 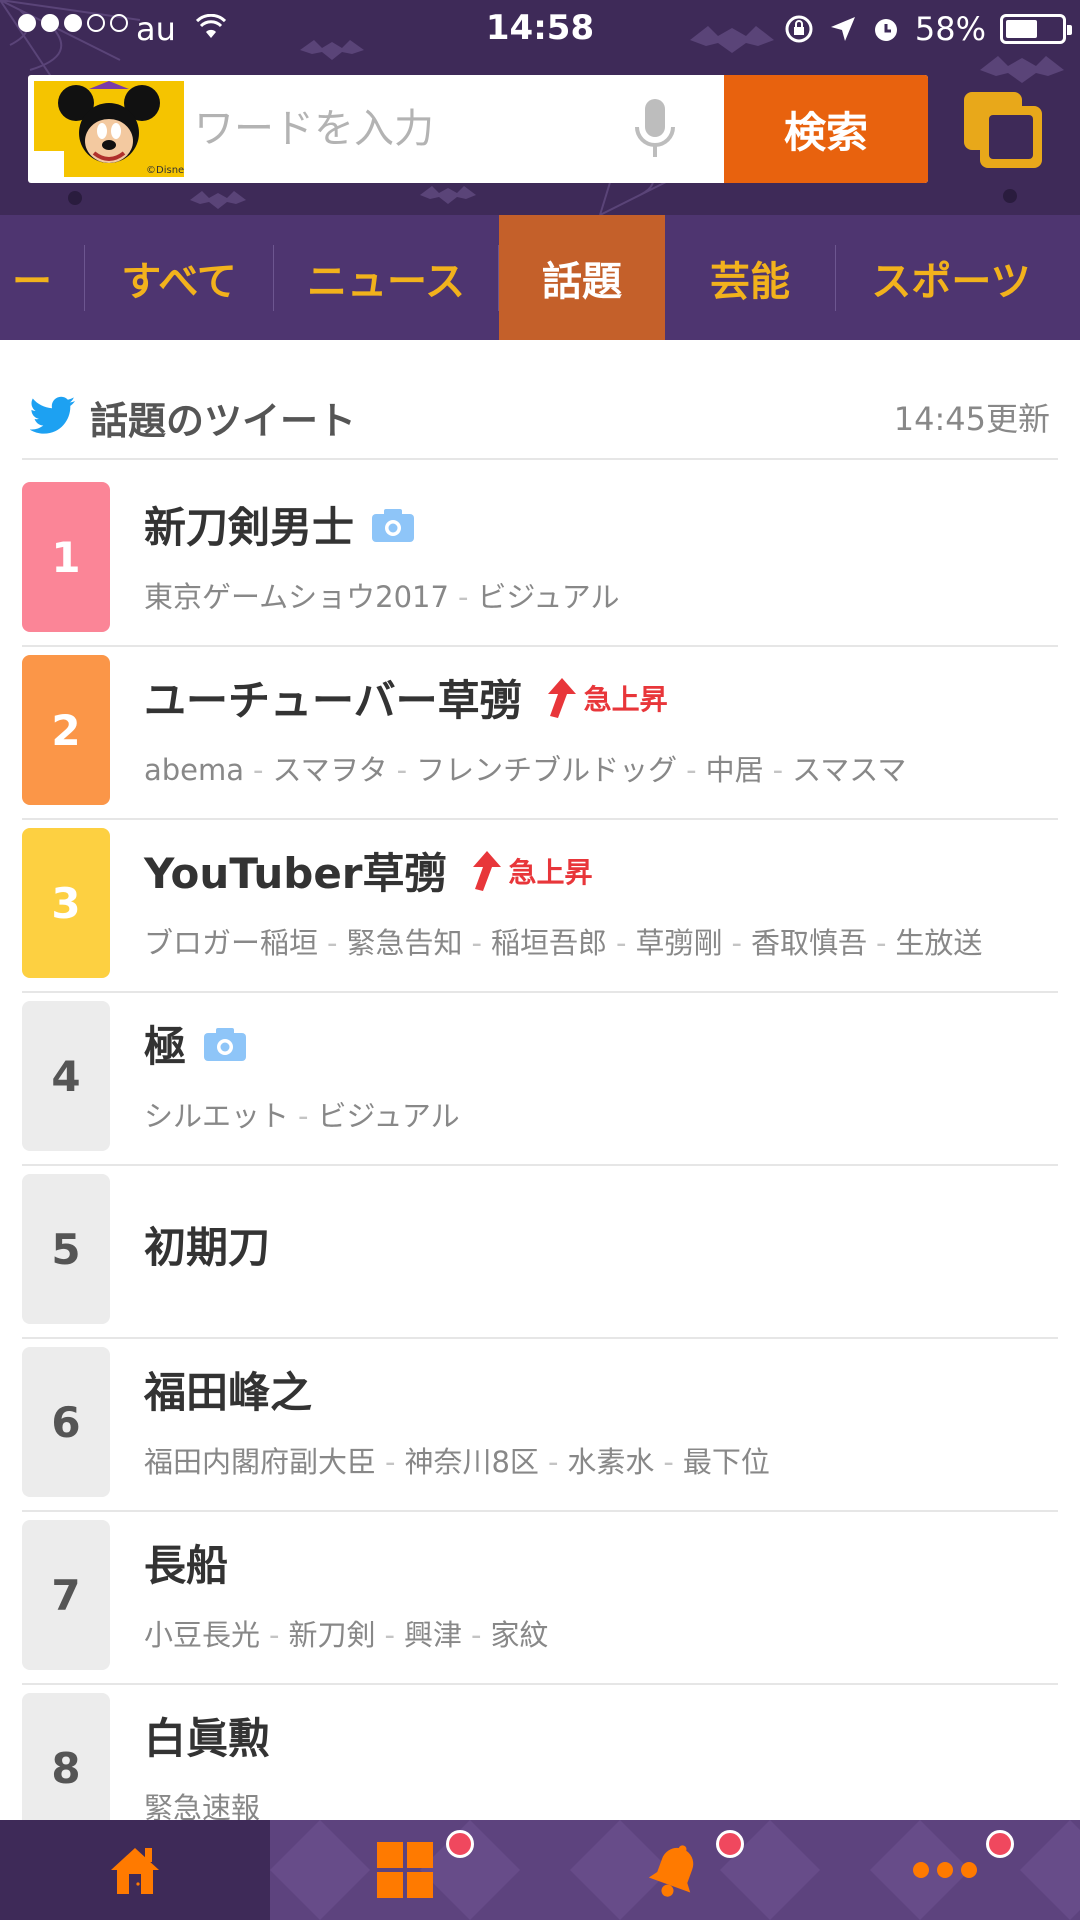 I want to click on related-keywords: ブロガー稲垣 - 緊急告知 - 稲垣吾郎 - 草彅剛 - 香取慎吾 - 生放送, so click(x=563, y=943).